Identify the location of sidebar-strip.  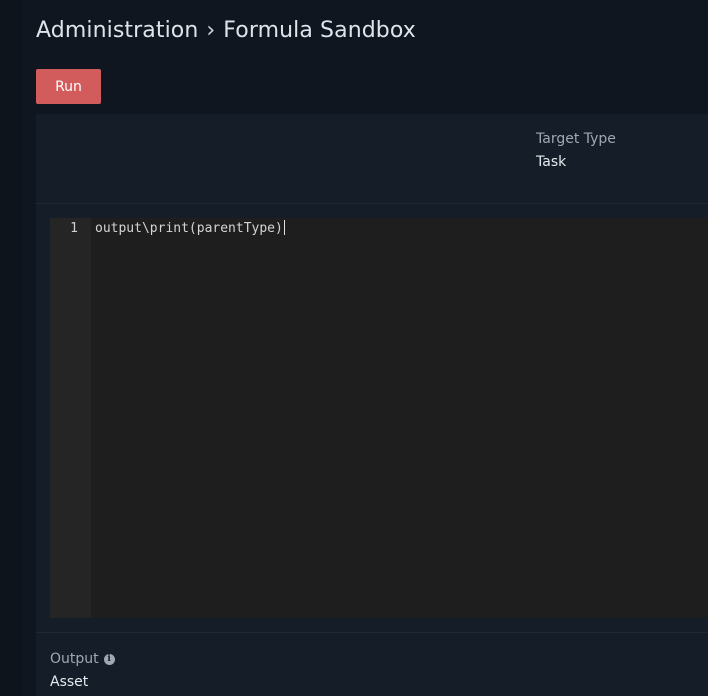
(11, 348).